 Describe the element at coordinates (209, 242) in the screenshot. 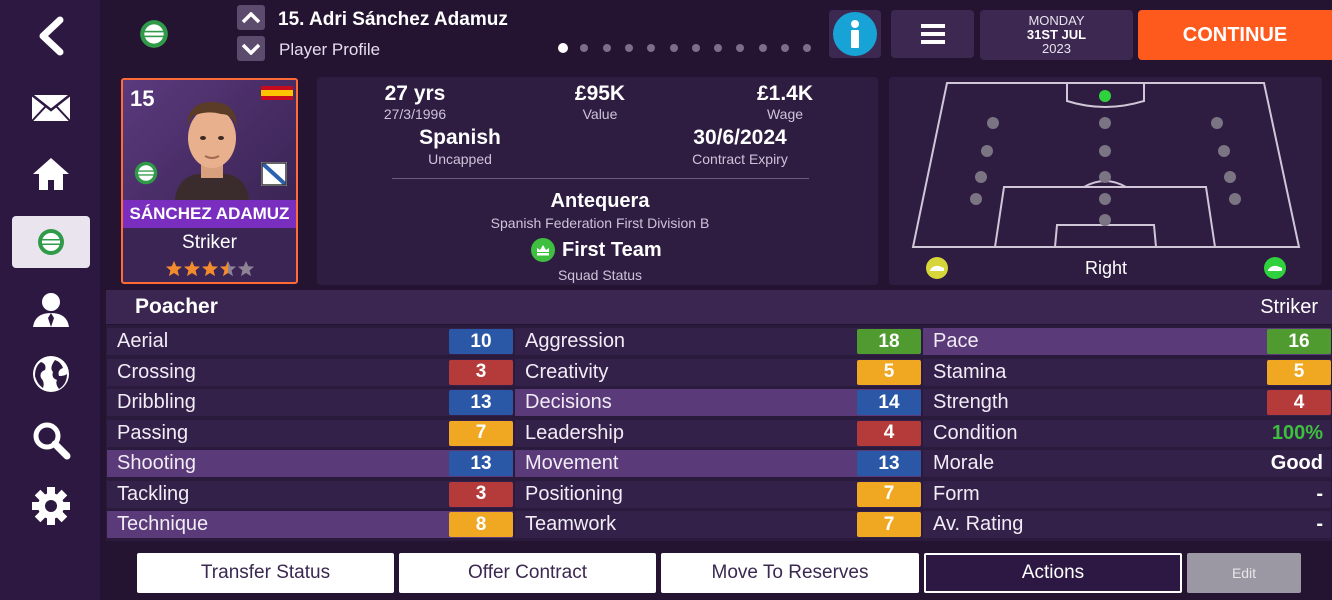

I see `player-card-position: Striker` at that location.